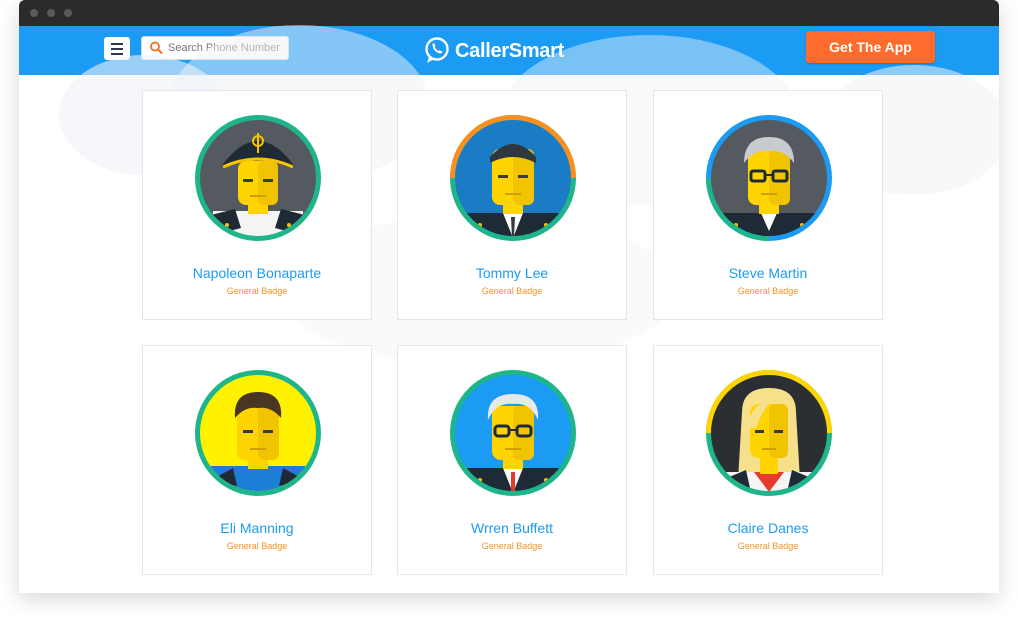 The width and height of the screenshot is (1018, 627). I want to click on steve-martin-avatar-icon, so click(769, 178).